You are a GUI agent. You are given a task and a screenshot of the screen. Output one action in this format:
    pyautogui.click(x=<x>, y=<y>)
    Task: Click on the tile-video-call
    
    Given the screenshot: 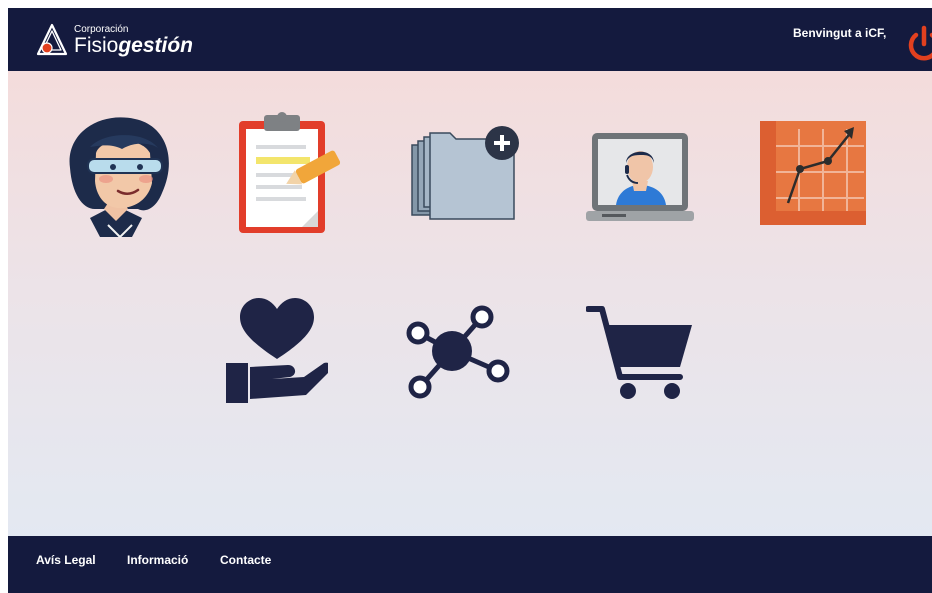 What is the action you would take?
    pyautogui.click(x=641, y=175)
    